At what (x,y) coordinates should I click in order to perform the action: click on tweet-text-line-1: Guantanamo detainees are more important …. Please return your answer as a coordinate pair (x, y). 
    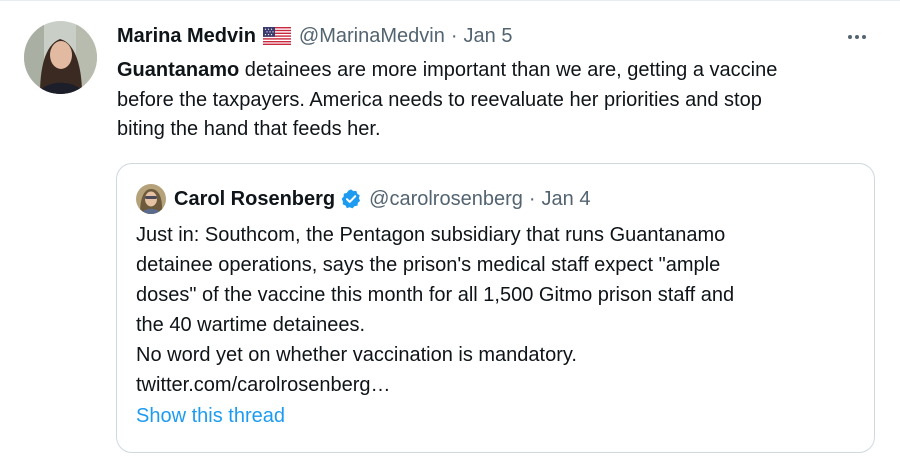
    Looking at the image, I should click on (447, 70).